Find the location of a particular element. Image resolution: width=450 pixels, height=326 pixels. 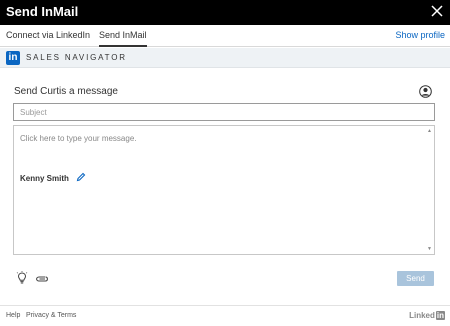

pencil-icon is located at coordinates (81, 177).